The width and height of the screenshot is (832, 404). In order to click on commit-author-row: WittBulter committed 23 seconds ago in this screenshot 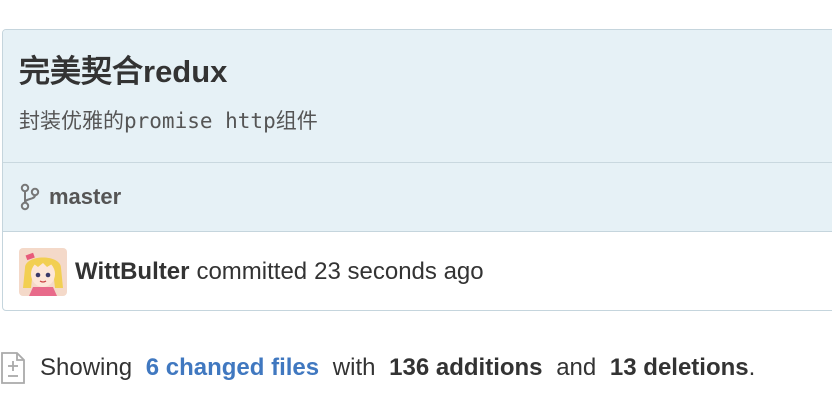, I will do `click(251, 272)`.